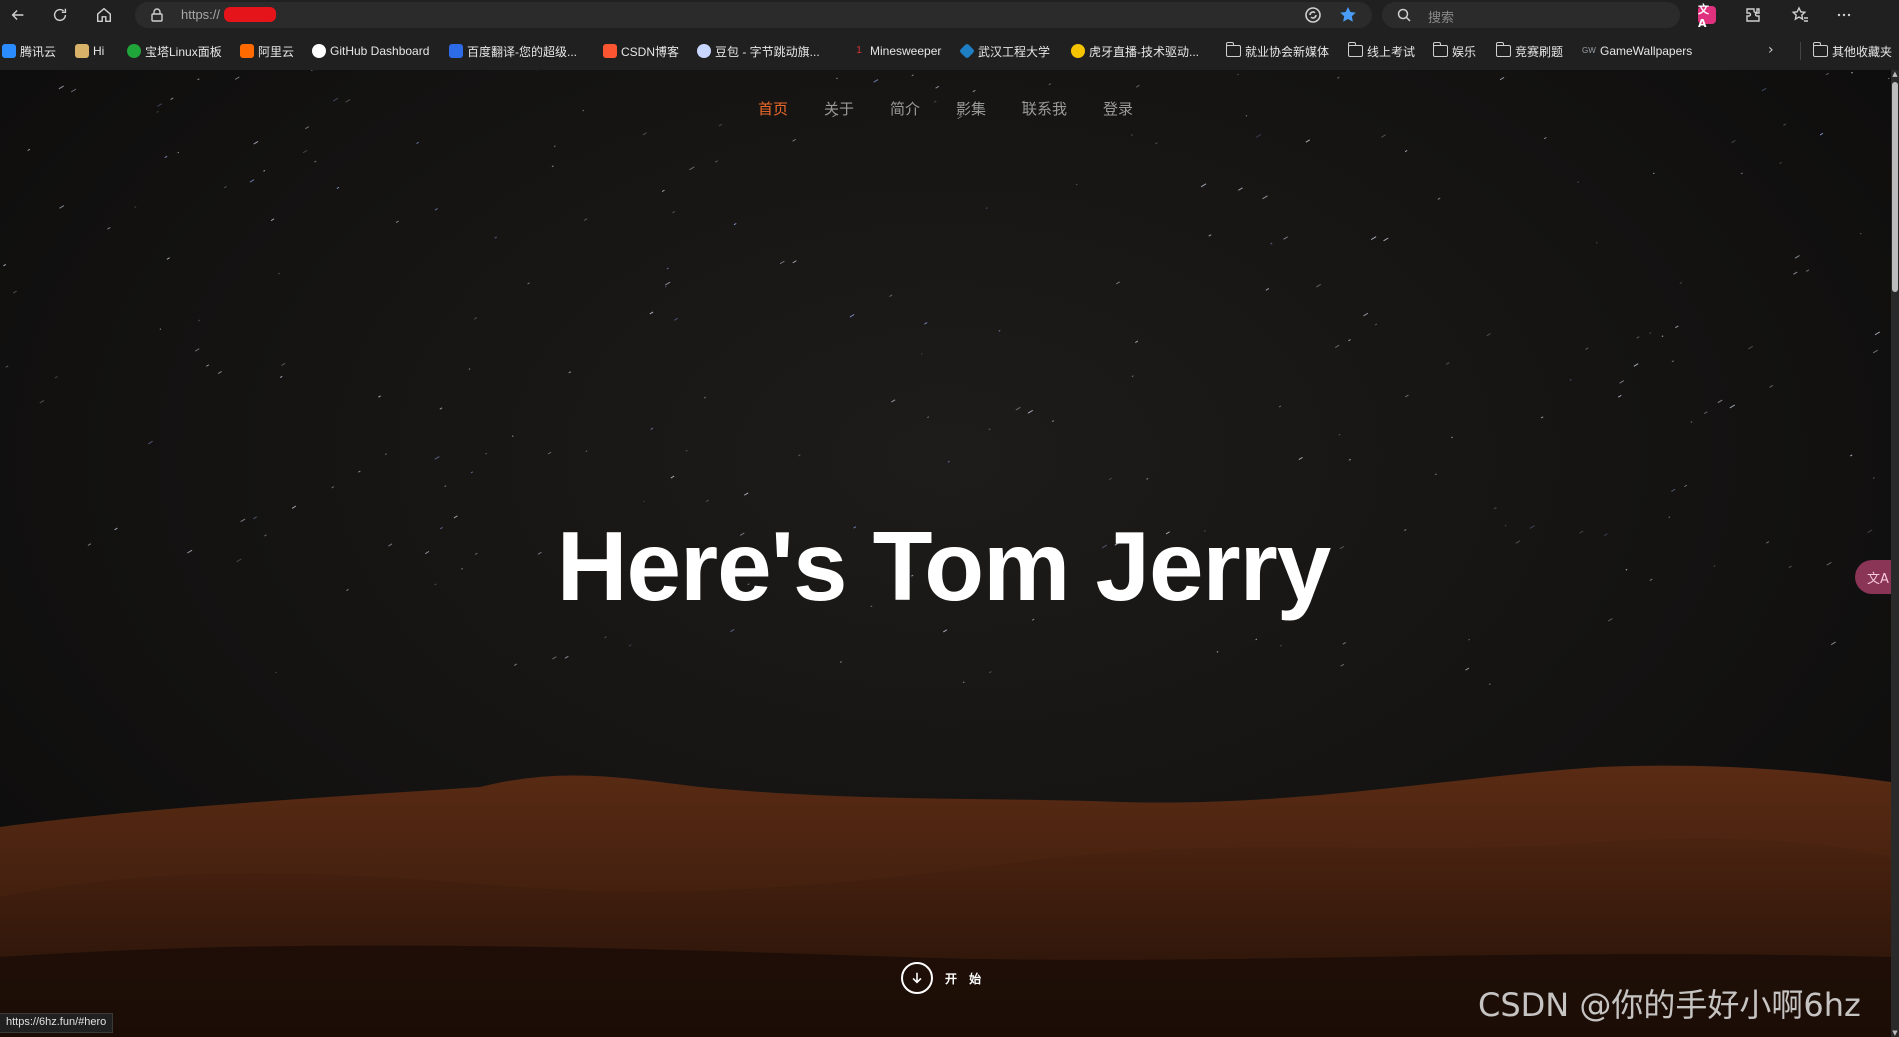 The image size is (1899, 1037). What do you see at coordinates (1707, 16) in the screenshot?
I see `translate-extension-icon: 文A` at bounding box center [1707, 16].